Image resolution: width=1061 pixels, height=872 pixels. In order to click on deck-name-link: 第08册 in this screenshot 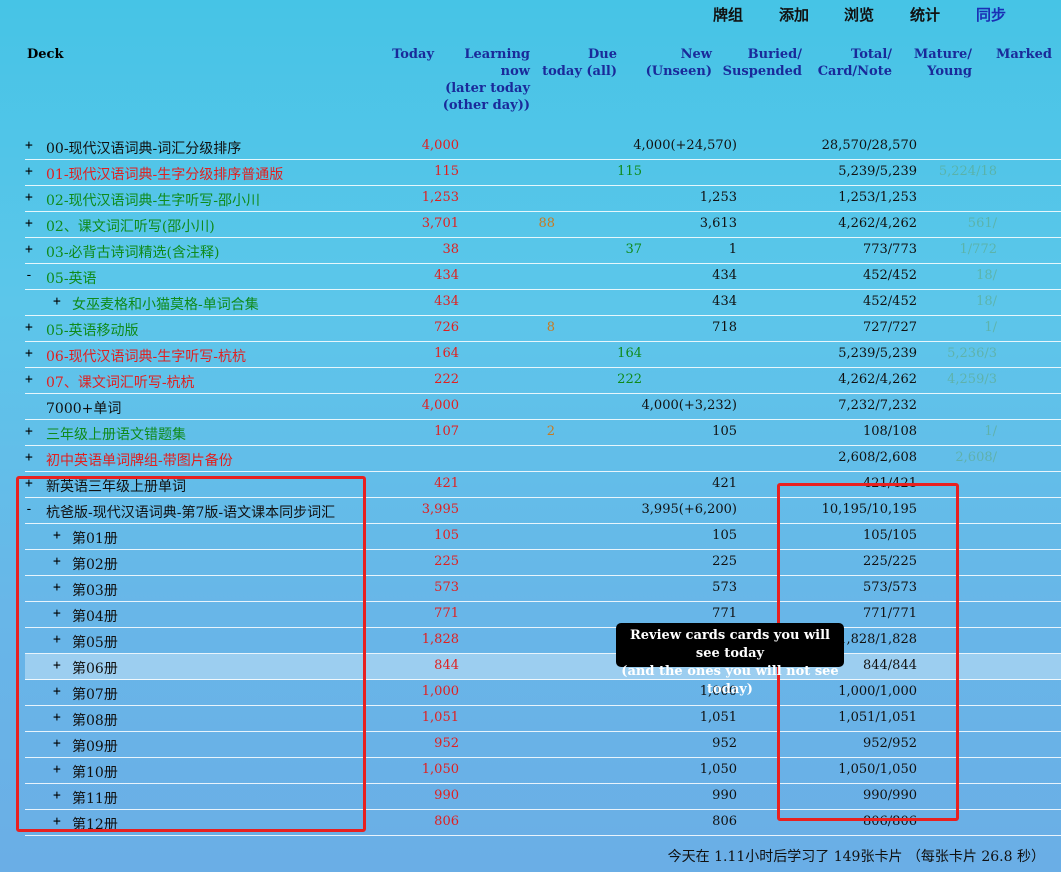, I will do `click(95, 720)`.